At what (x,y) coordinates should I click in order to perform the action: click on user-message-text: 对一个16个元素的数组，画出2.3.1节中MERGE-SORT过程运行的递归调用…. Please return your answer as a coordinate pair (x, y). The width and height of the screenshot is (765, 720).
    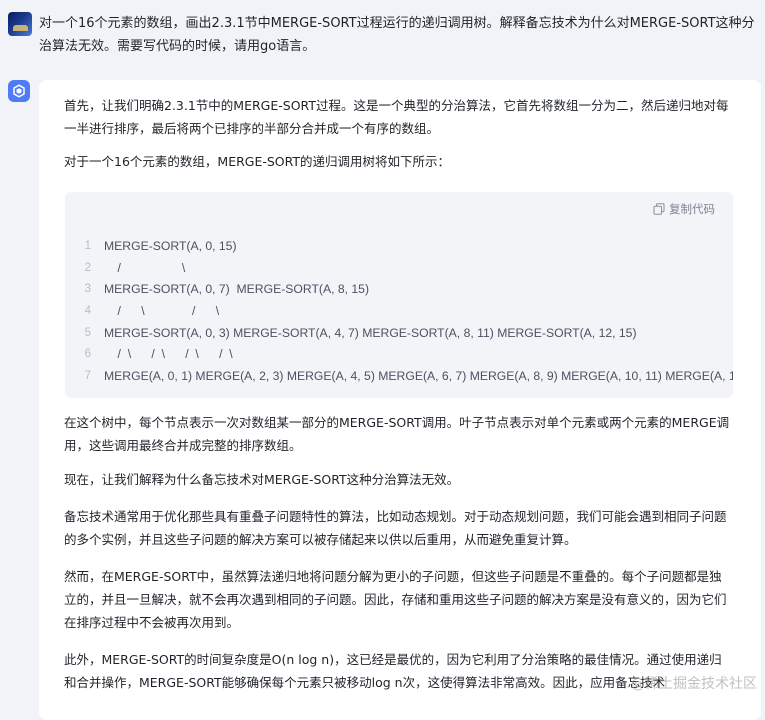
    Looking at the image, I should click on (397, 35).